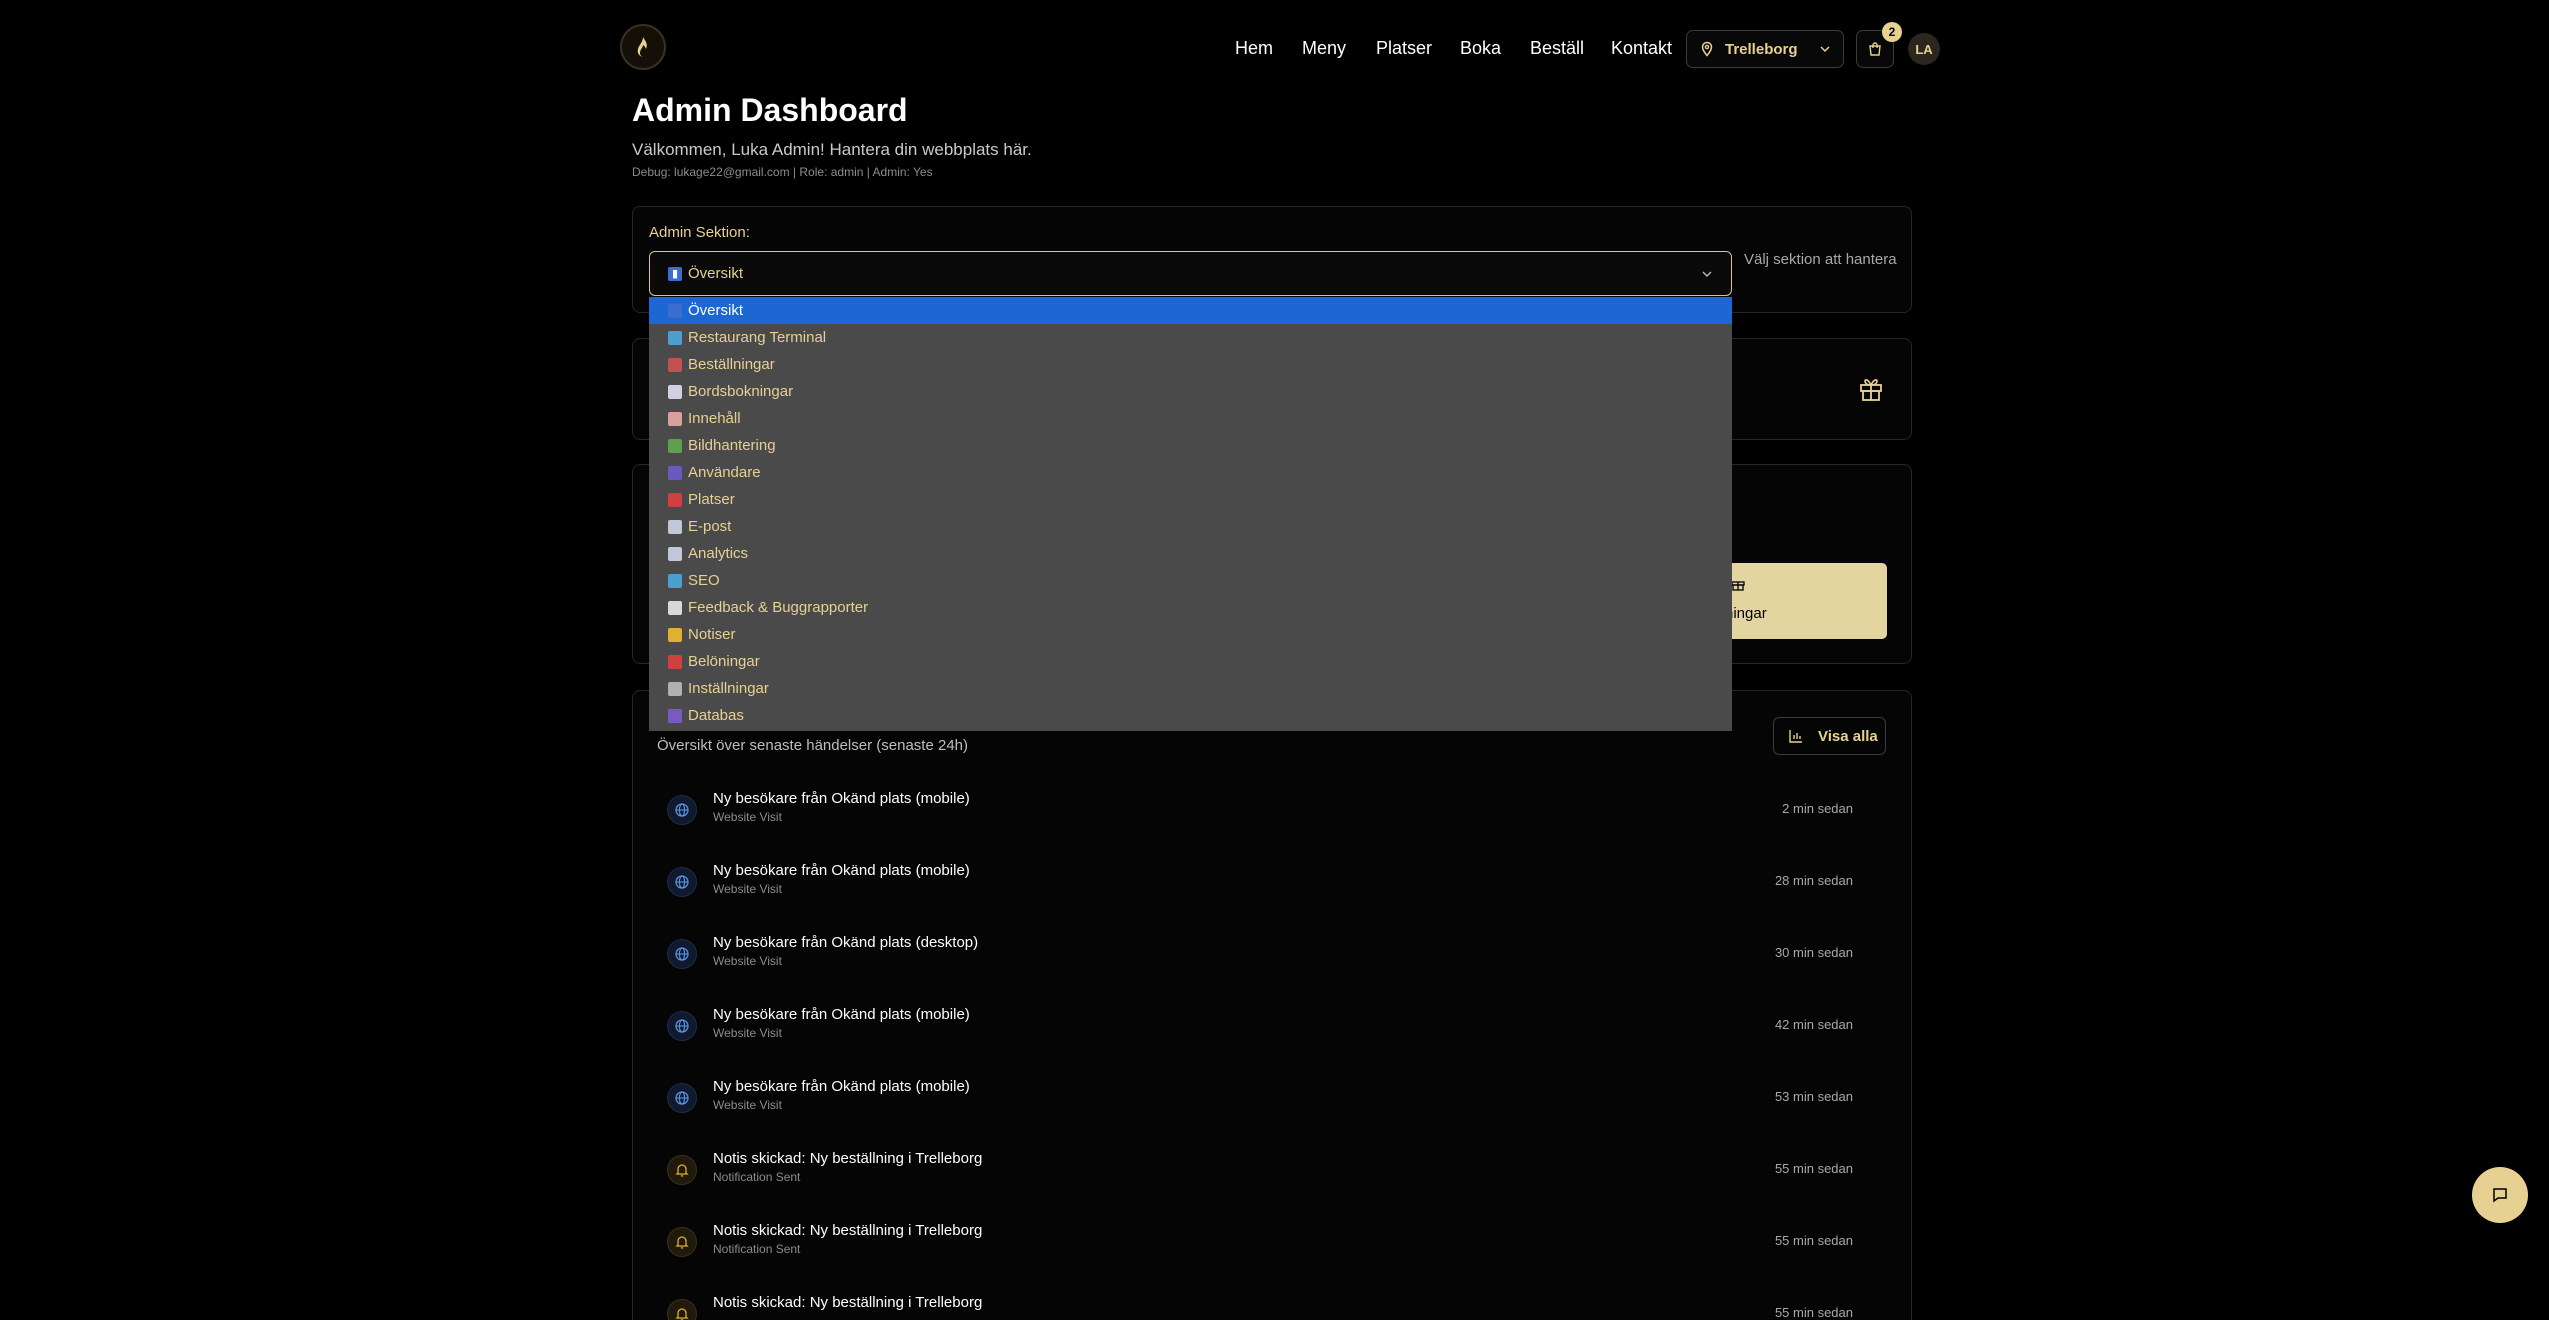 This screenshot has width=2549, height=1320. Describe the element at coordinates (1190, 526) in the screenshot. I see `dropdown-option: E-post` at that location.